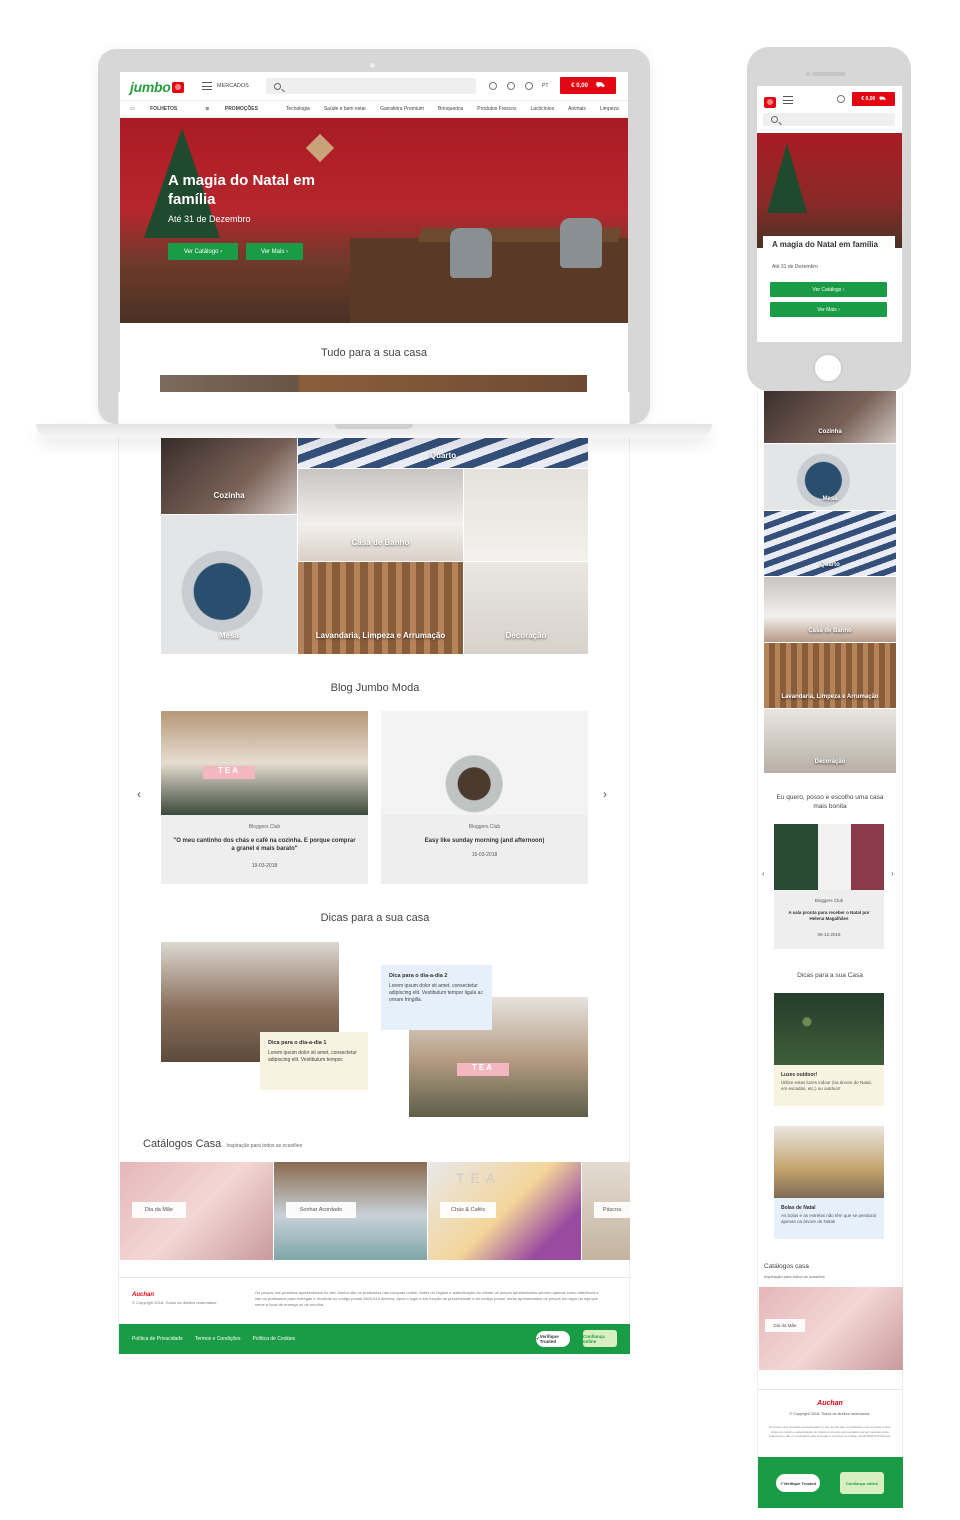 The width and height of the screenshot is (960, 1520). Describe the element at coordinates (450, 109) in the screenshot. I see `nav-item: Brinquedos` at that location.